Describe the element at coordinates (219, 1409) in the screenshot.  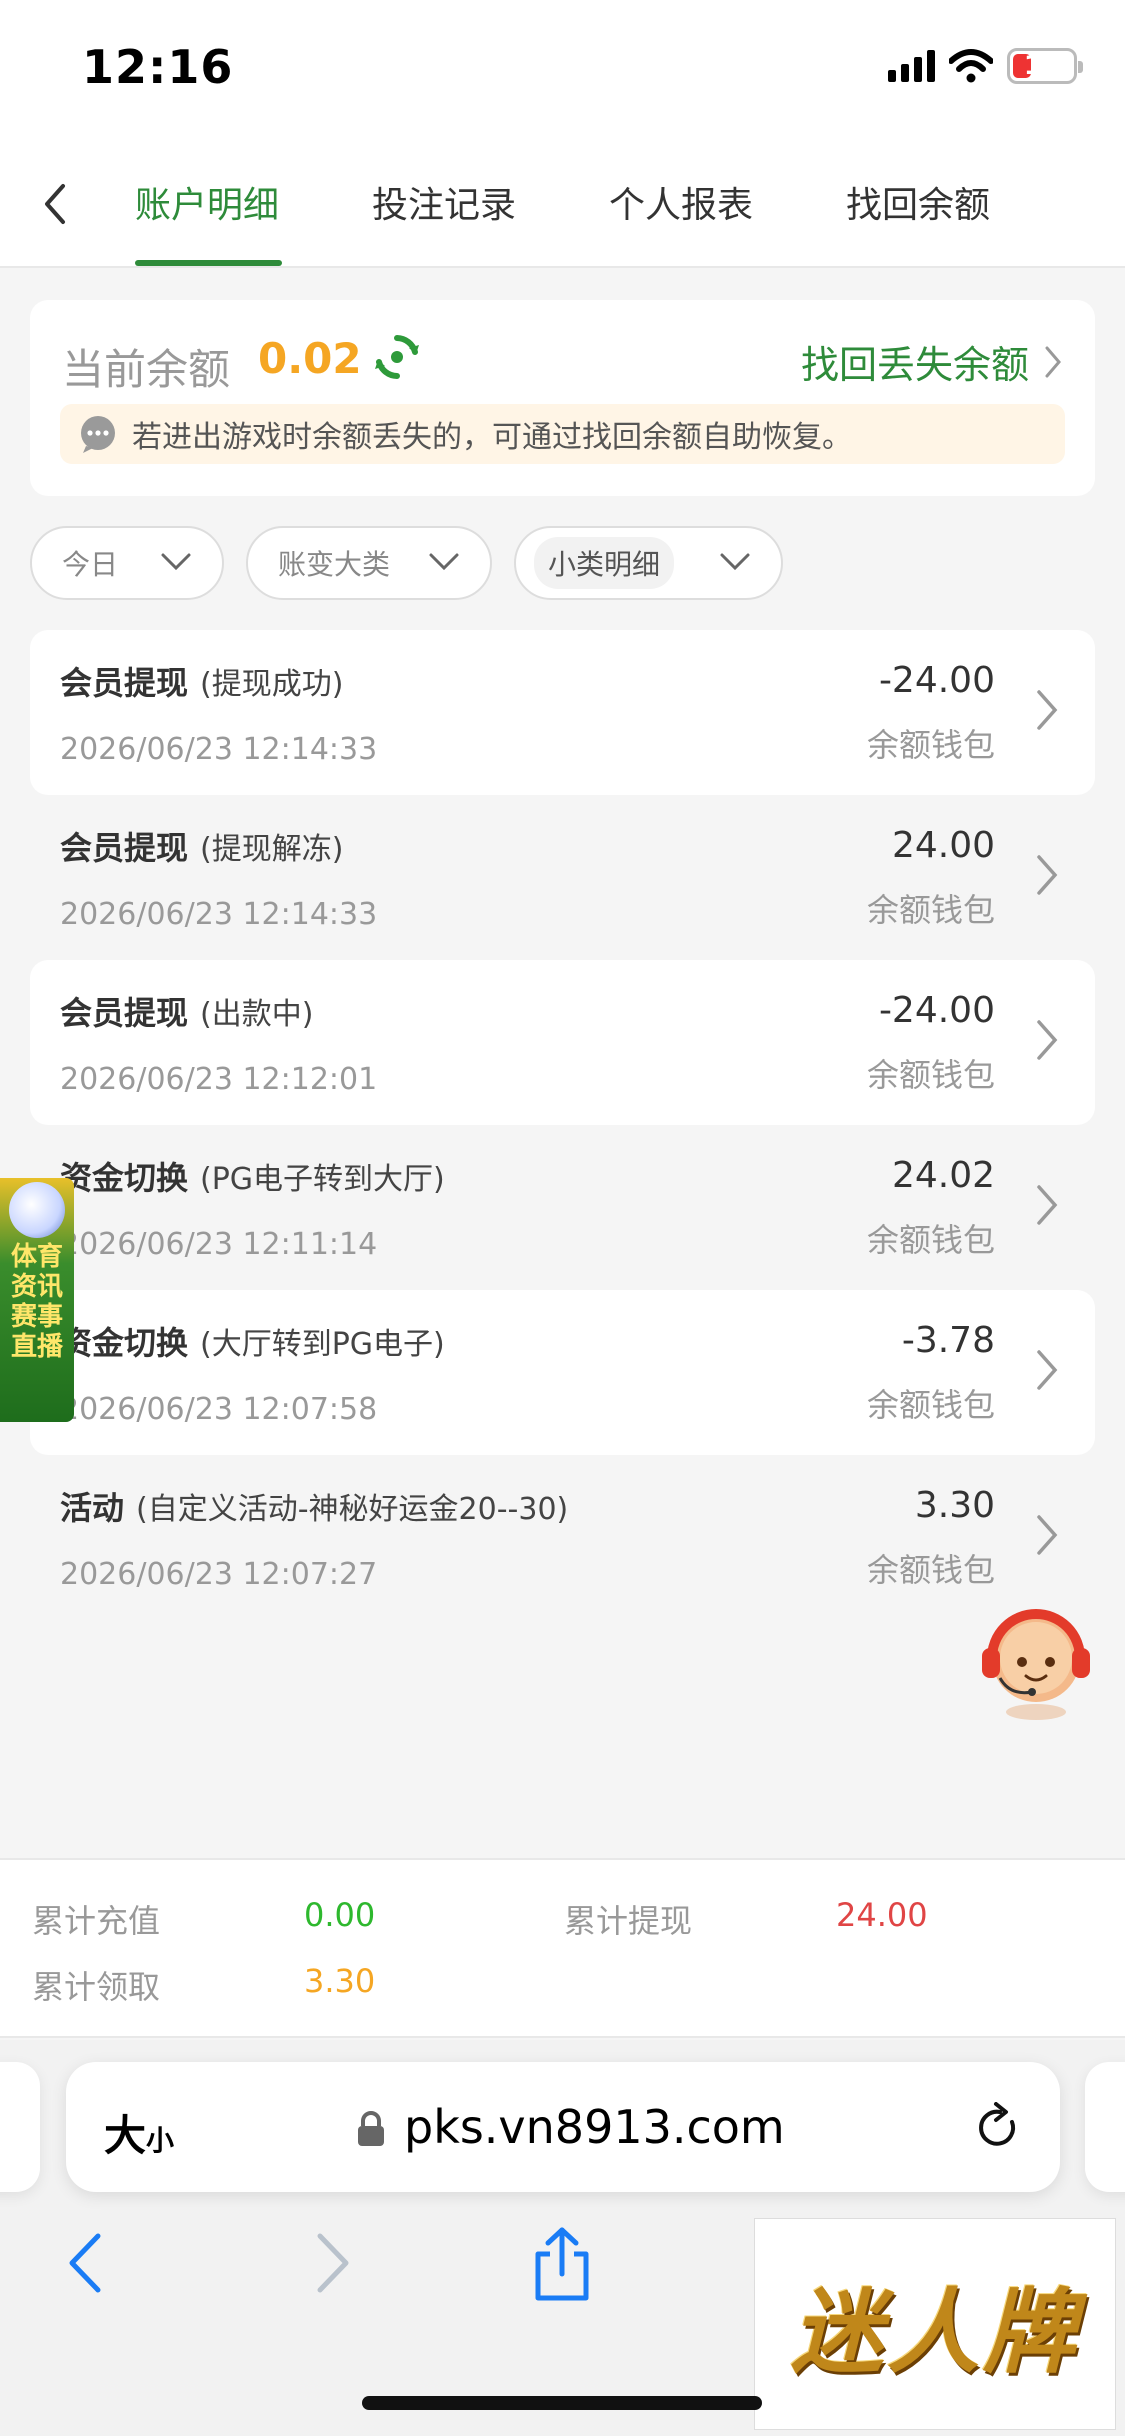
I see `record-time: 2026/06/23 12:07:58` at that location.